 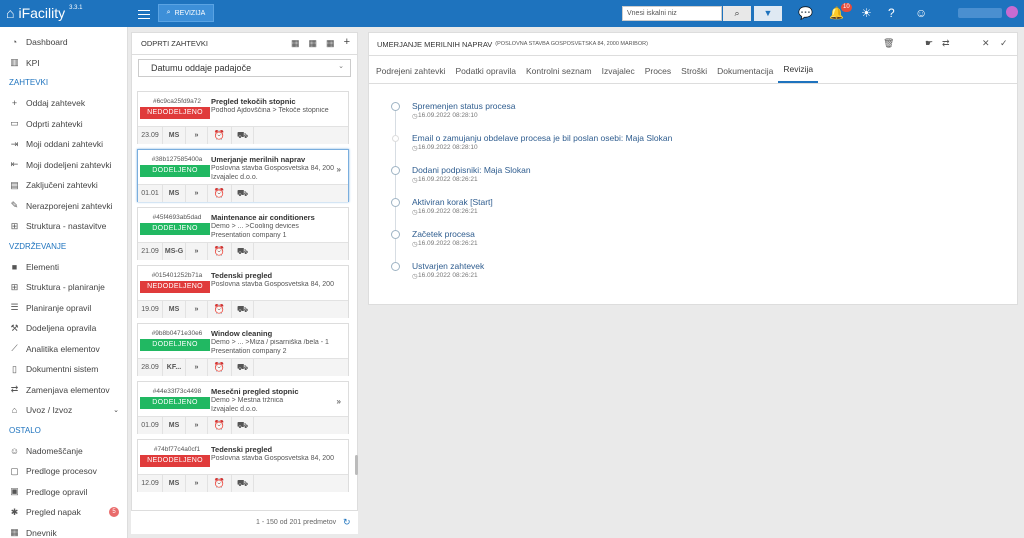 What do you see at coordinates (559, 74) in the screenshot?
I see `tab-kontrolni-seznam: Kontrolni seznam` at bounding box center [559, 74].